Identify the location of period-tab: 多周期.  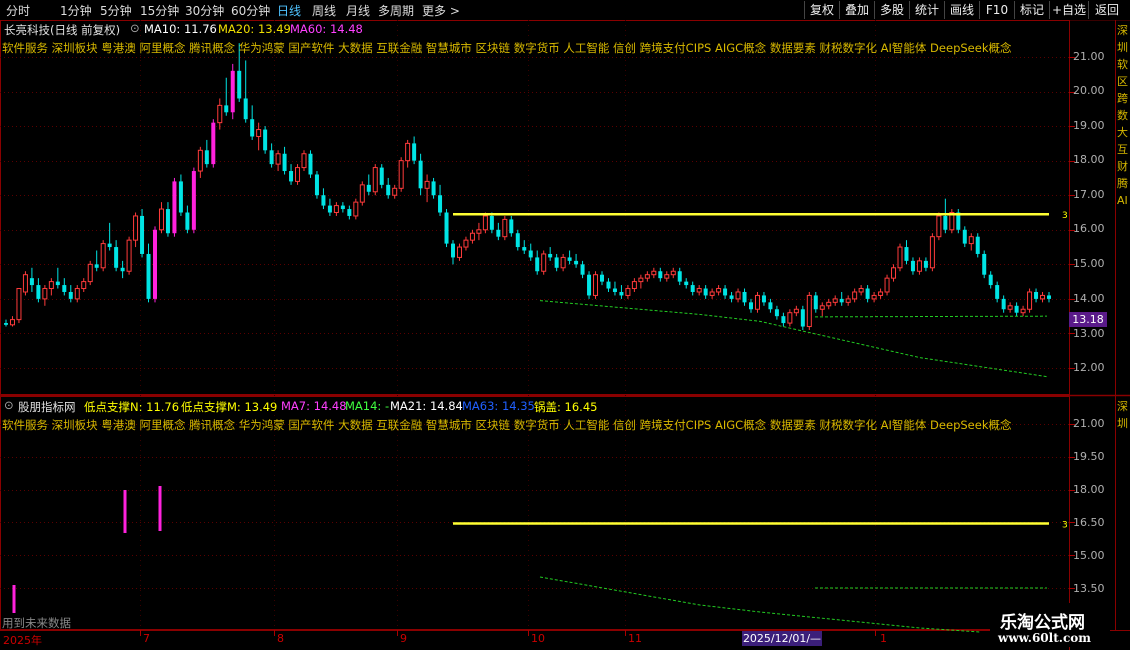
(396, 10).